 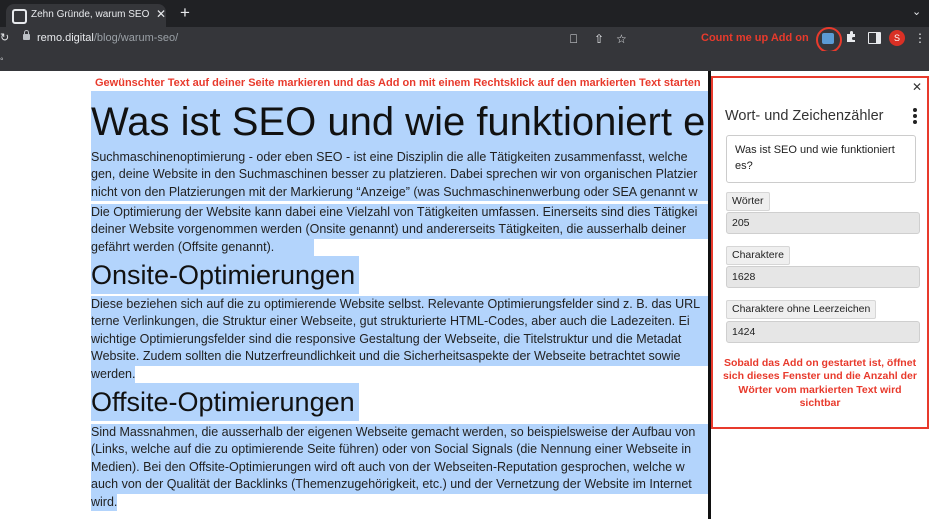 I want to click on install-app-icon: ⎕, so click(x=573, y=39).